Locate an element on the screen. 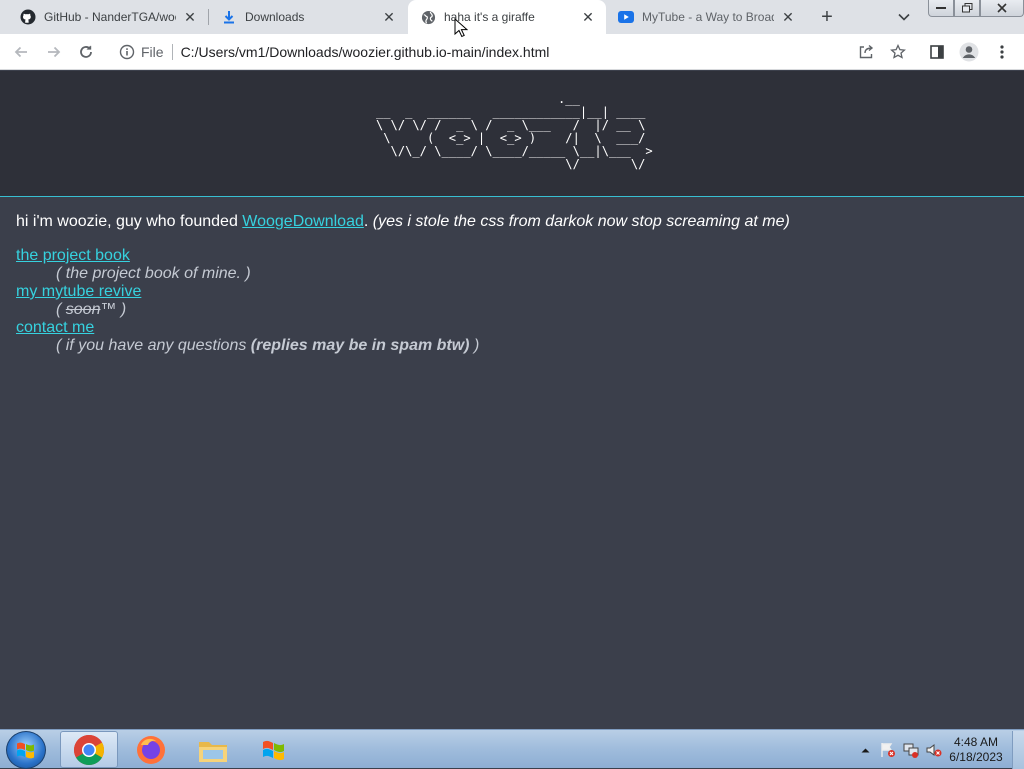 Image resolution: width=1024 pixels, height=769 pixels. windows-taskbar: 4:48 AM 6/18/2023 is located at coordinates (512, 749).